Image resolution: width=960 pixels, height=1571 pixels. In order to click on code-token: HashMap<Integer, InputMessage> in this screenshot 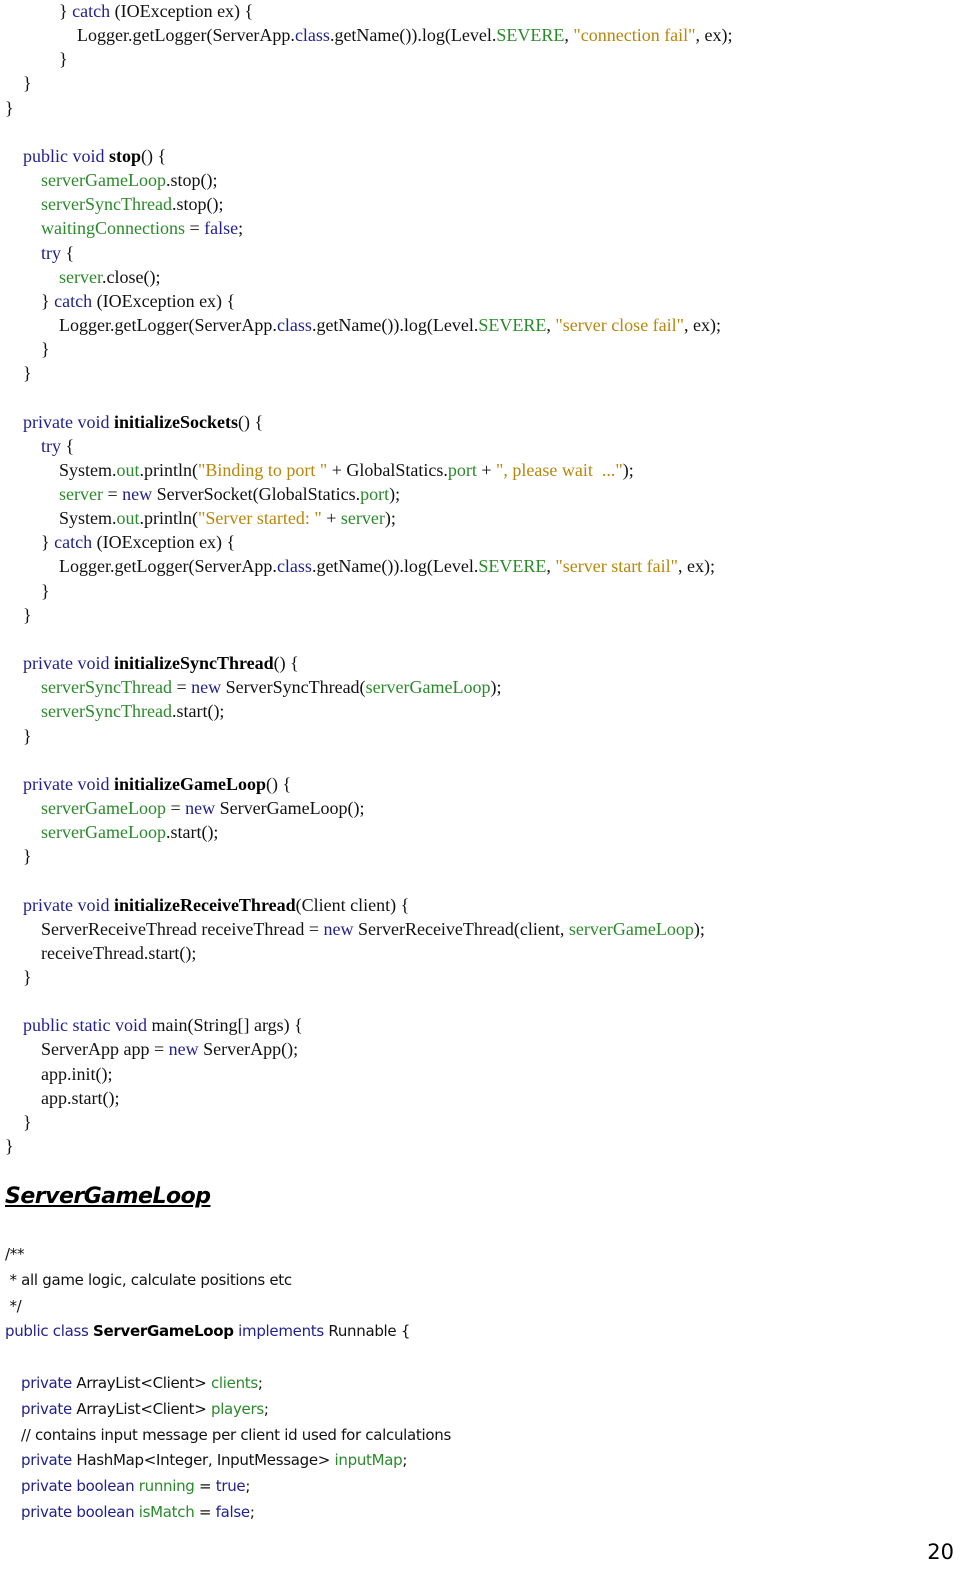, I will do `click(203, 1460)`.